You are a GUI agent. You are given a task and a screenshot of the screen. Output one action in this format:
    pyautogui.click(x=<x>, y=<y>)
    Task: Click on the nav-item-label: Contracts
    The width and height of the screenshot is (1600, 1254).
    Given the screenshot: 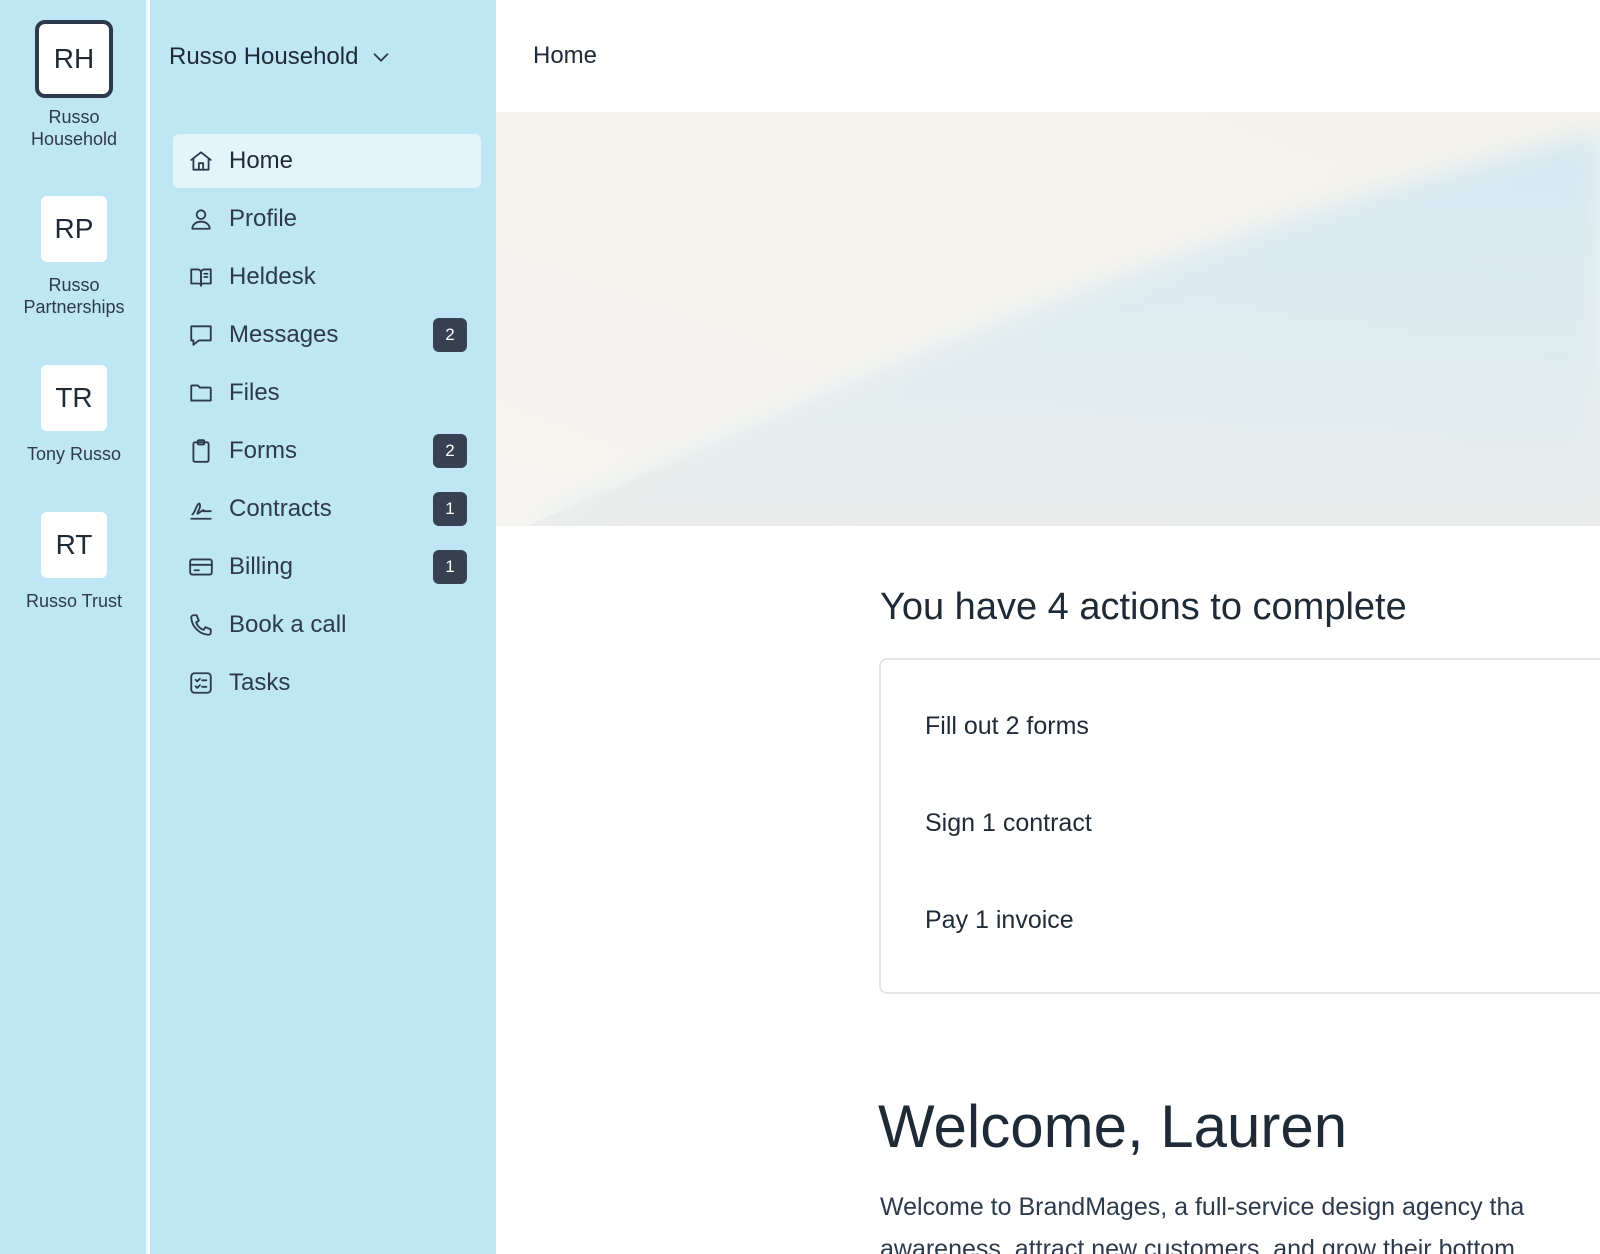 What is the action you would take?
    pyautogui.click(x=280, y=508)
    